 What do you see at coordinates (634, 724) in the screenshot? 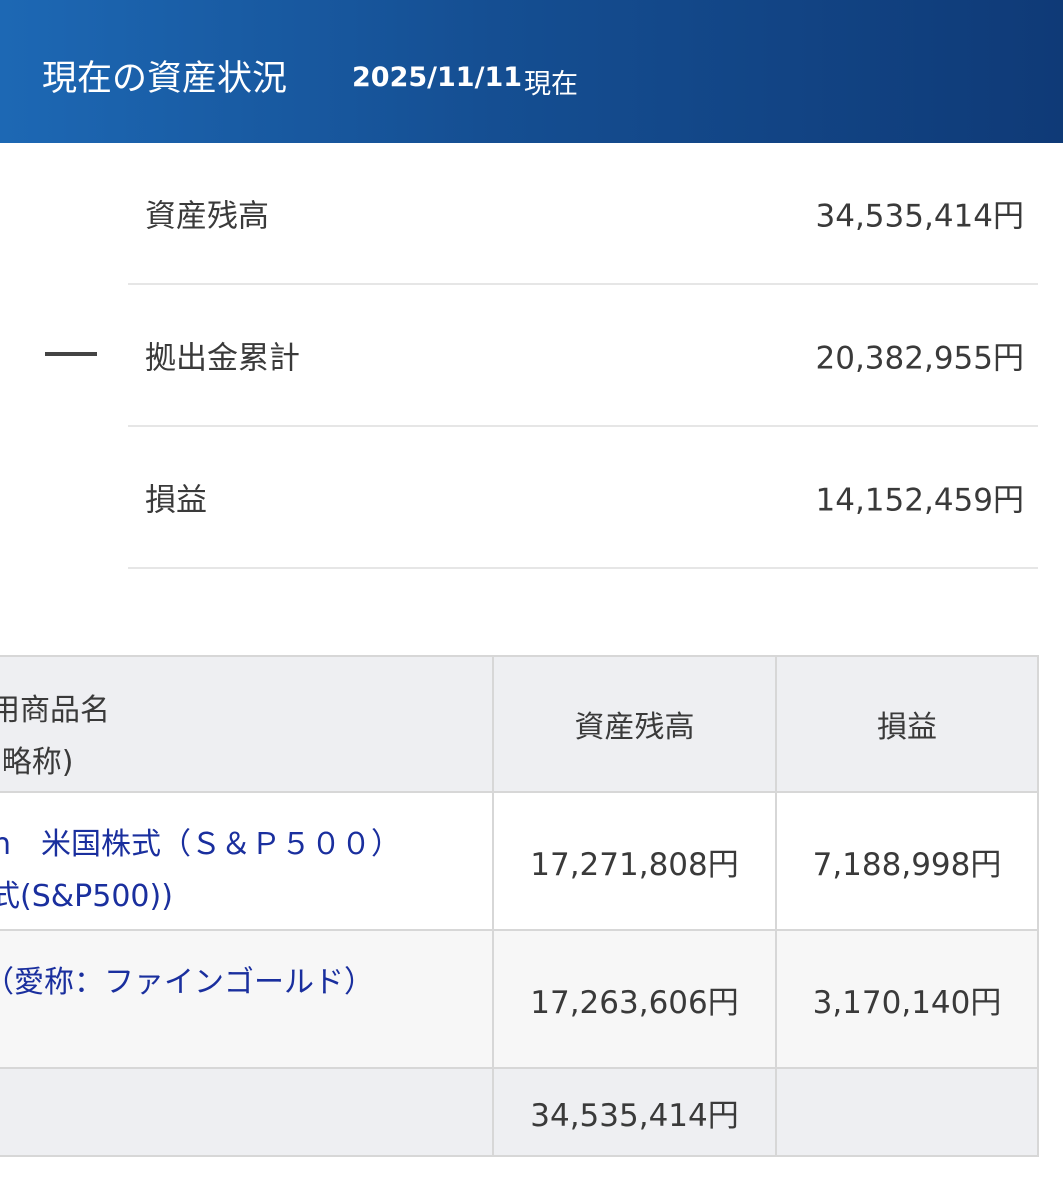
I see `header-balance: 資産残高` at bounding box center [634, 724].